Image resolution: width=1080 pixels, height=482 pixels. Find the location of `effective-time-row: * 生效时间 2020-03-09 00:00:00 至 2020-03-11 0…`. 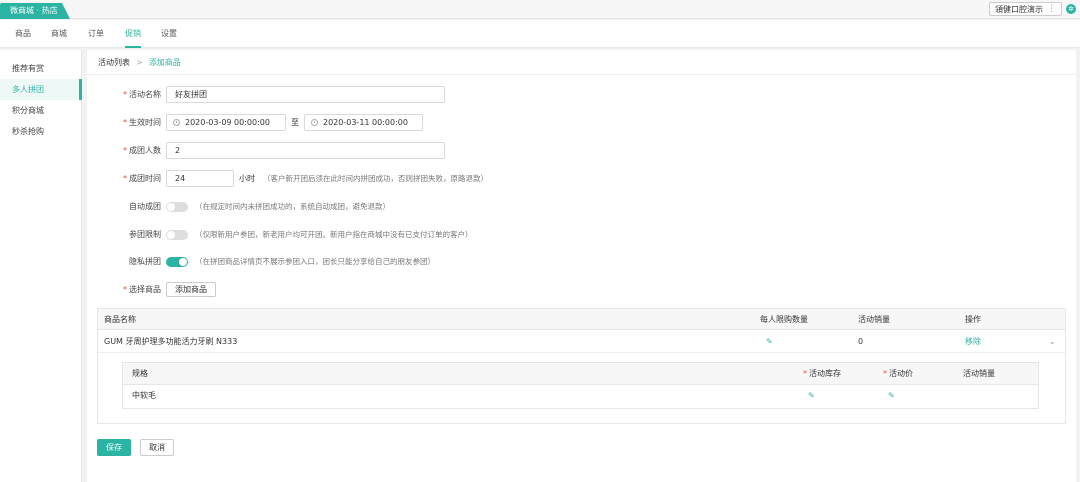

effective-time-row: * 生效时间 2020-03-09 00:00:00 至 2020-03-11 0… is located at coordinates (255, 122).